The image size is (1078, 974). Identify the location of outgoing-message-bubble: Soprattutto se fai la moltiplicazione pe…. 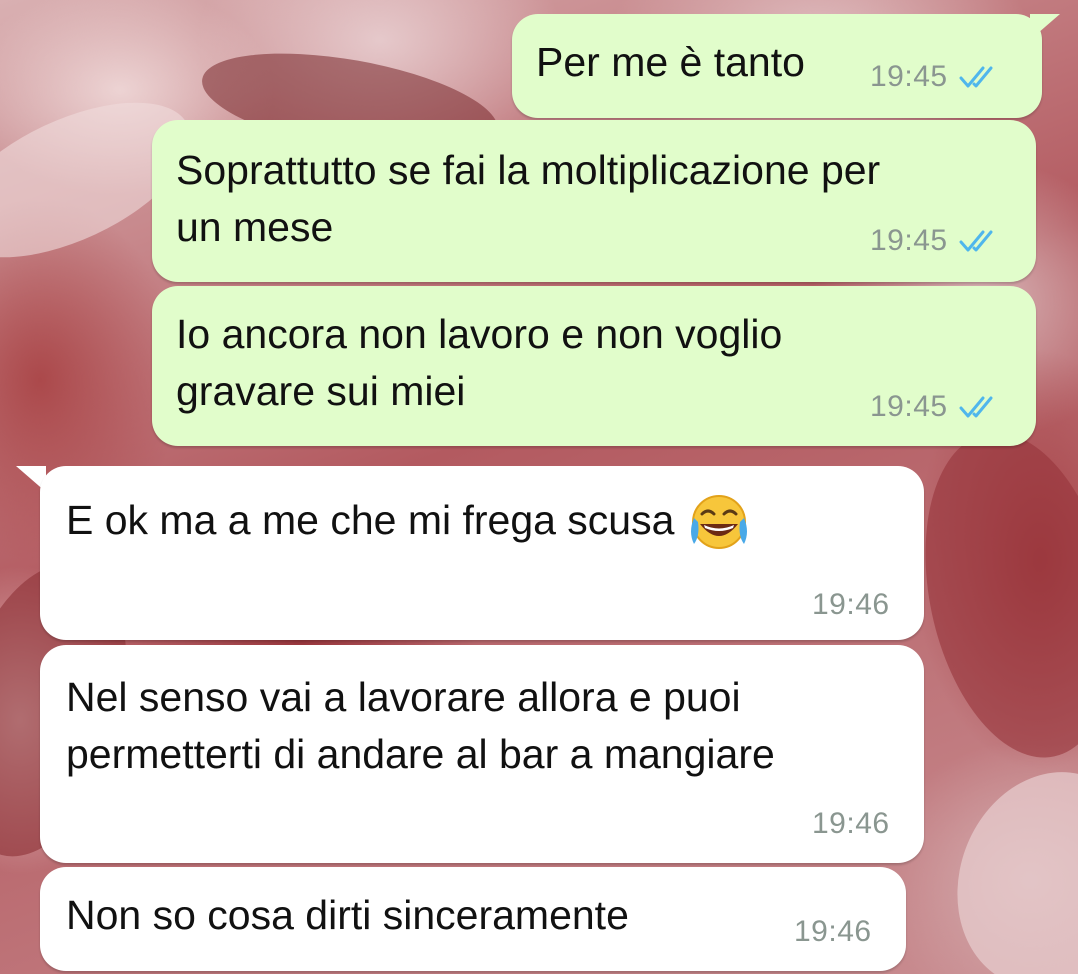
(594, 201).